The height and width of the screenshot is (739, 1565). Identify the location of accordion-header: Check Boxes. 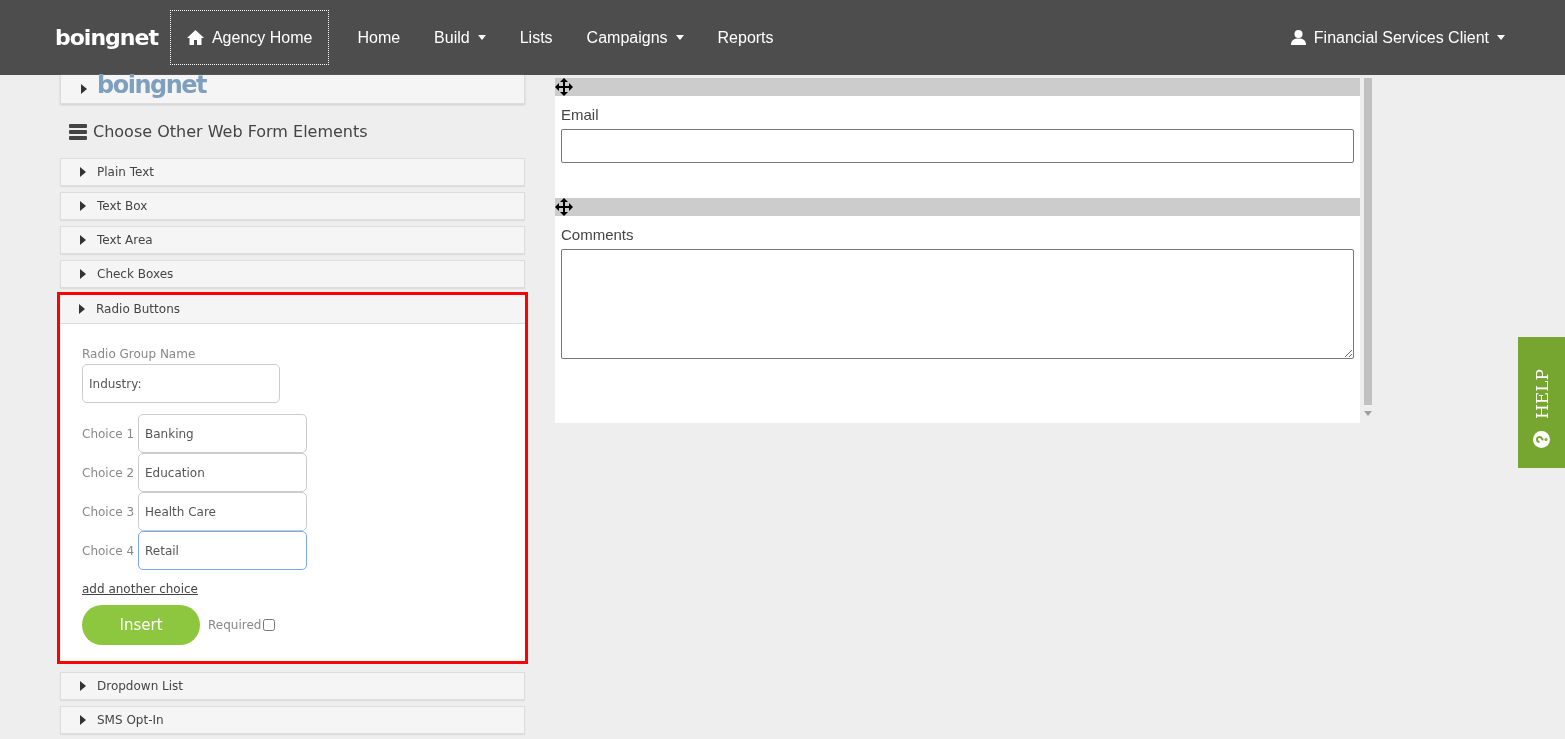
(292, 274).